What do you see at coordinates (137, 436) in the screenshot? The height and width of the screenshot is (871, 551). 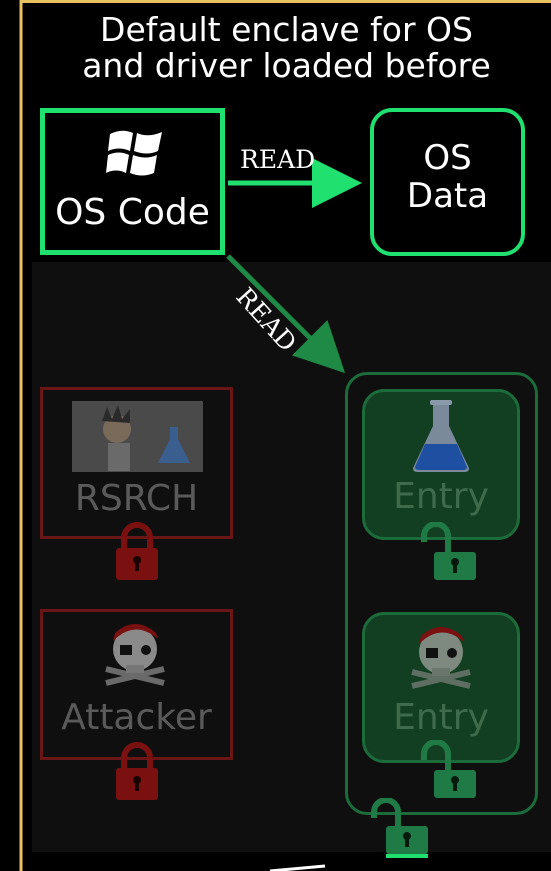 I see `researcher-icon` at bounding box center [137, 436].